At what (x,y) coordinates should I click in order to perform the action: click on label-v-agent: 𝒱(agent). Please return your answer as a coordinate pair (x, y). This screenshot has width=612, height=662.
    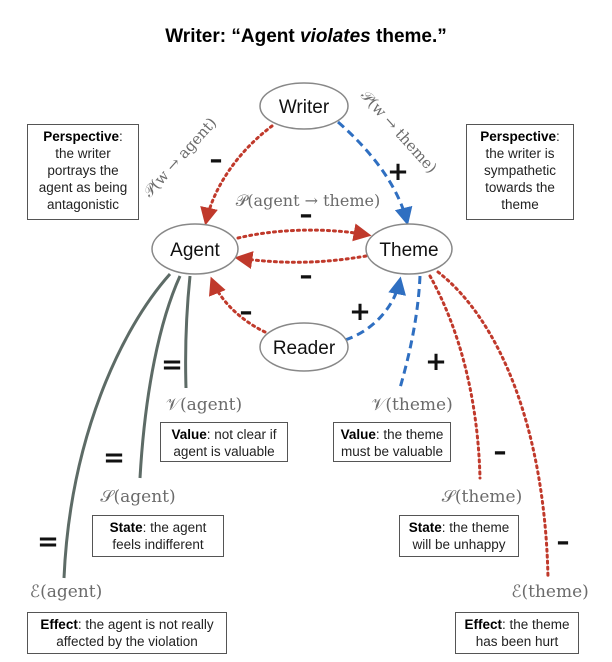
    Looking at the image, I should click on (204, 405).